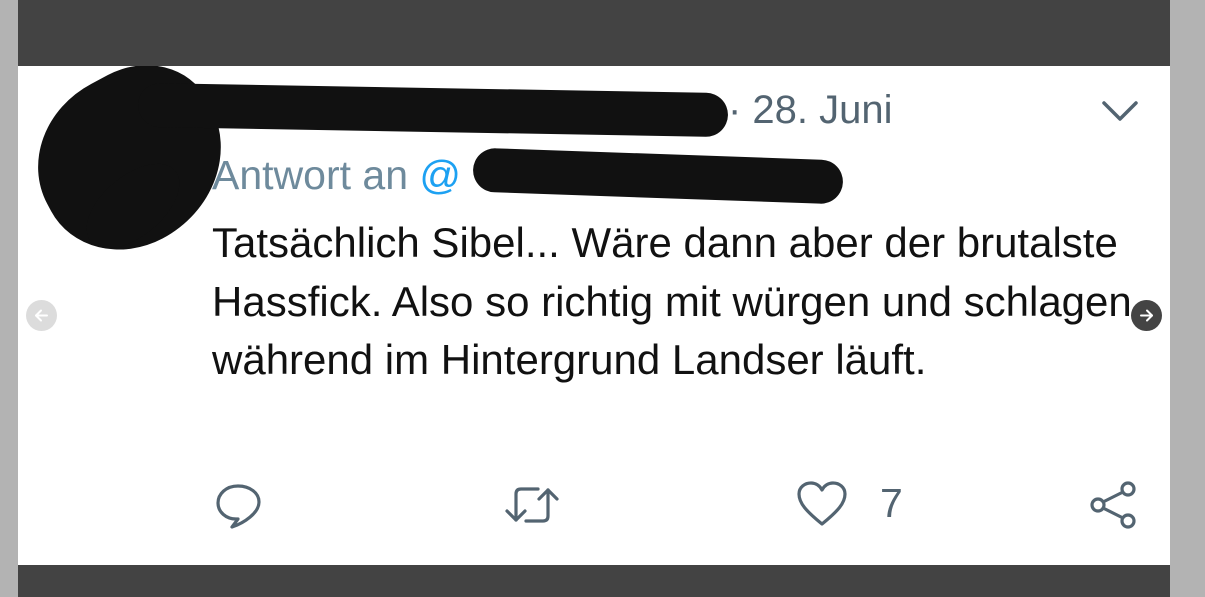  What do you see at coordinates (532, 505) in the screenshot?
I see `retweet-icon` at bounding box center [532, 505].